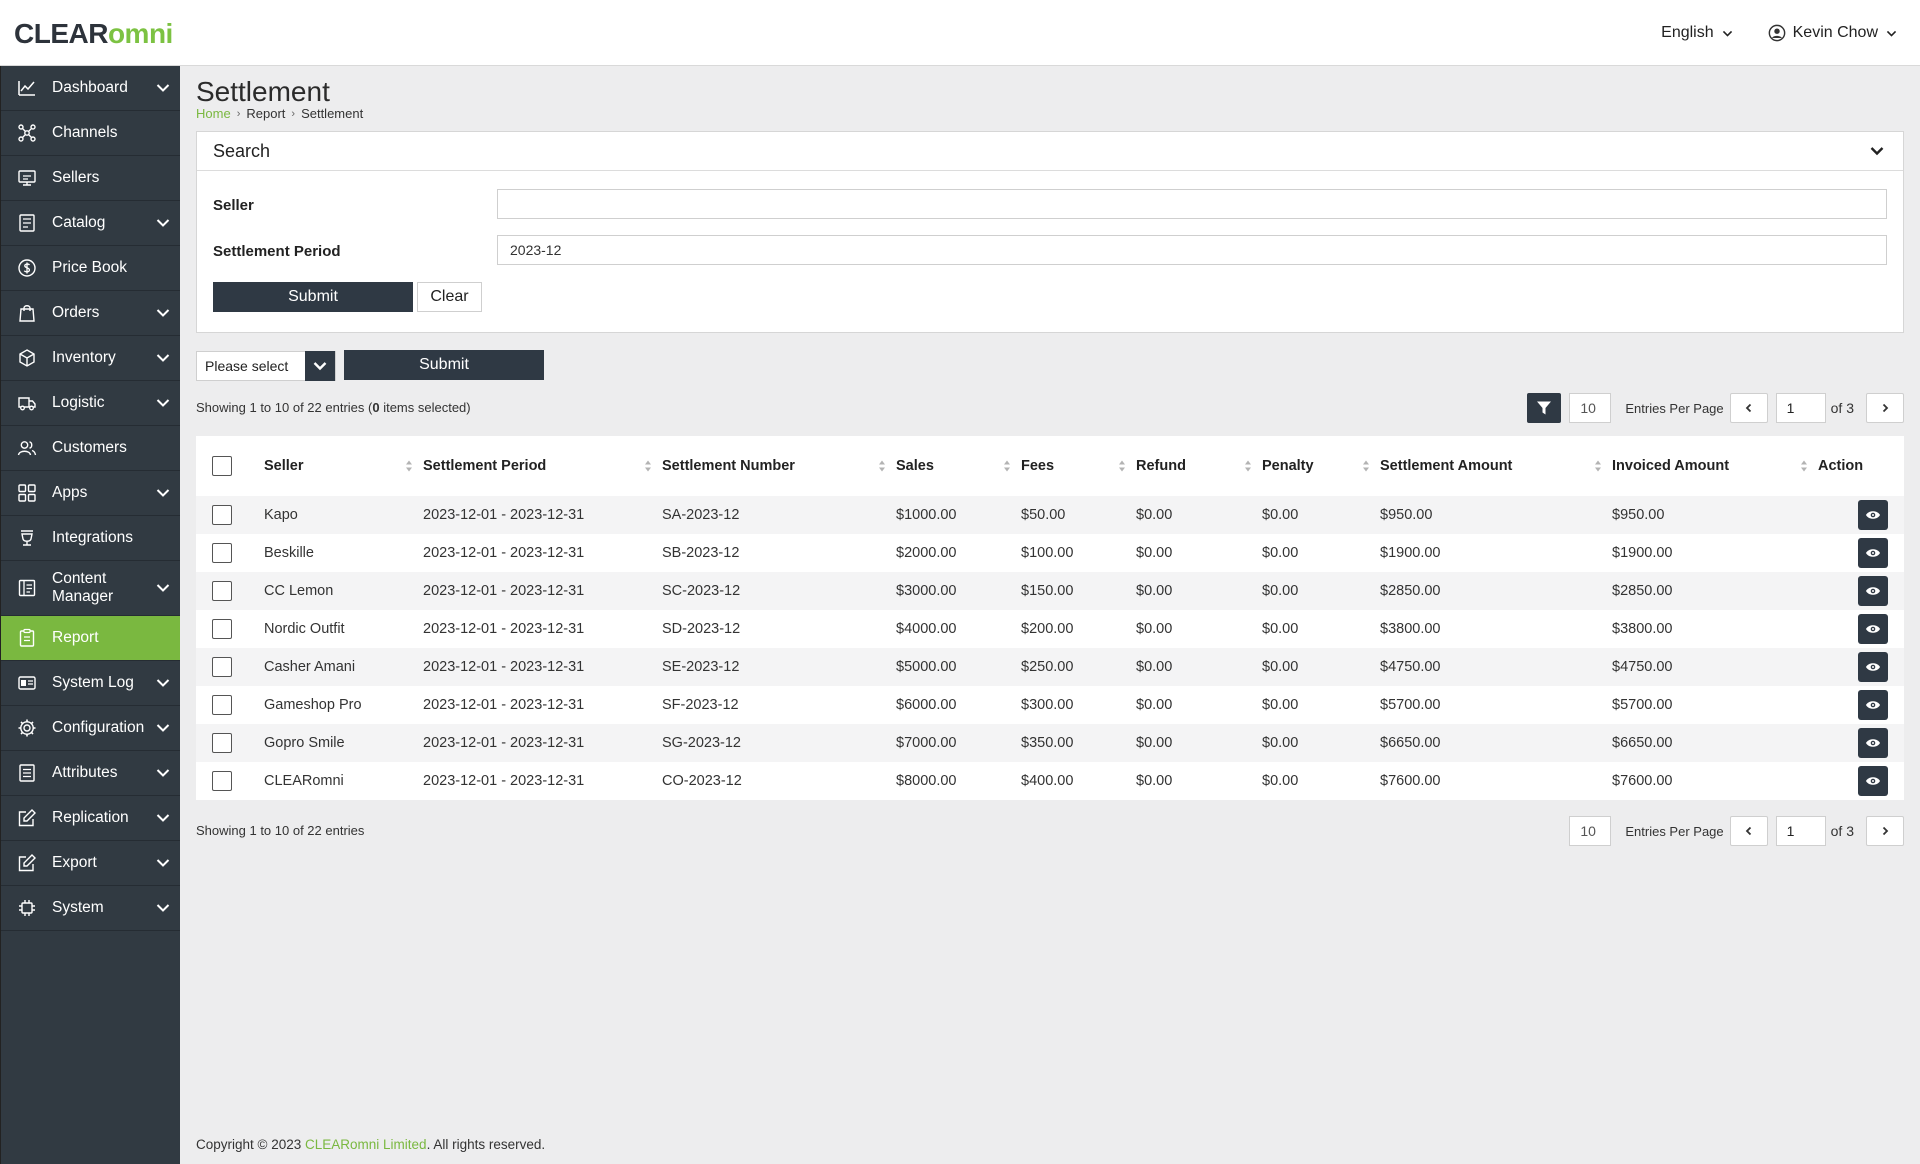 This screenshot has height=1164, width=1920. Describe the element at coordinates (1047, 553) in the screenshot. I see `table-cell: $100.00` at that location.